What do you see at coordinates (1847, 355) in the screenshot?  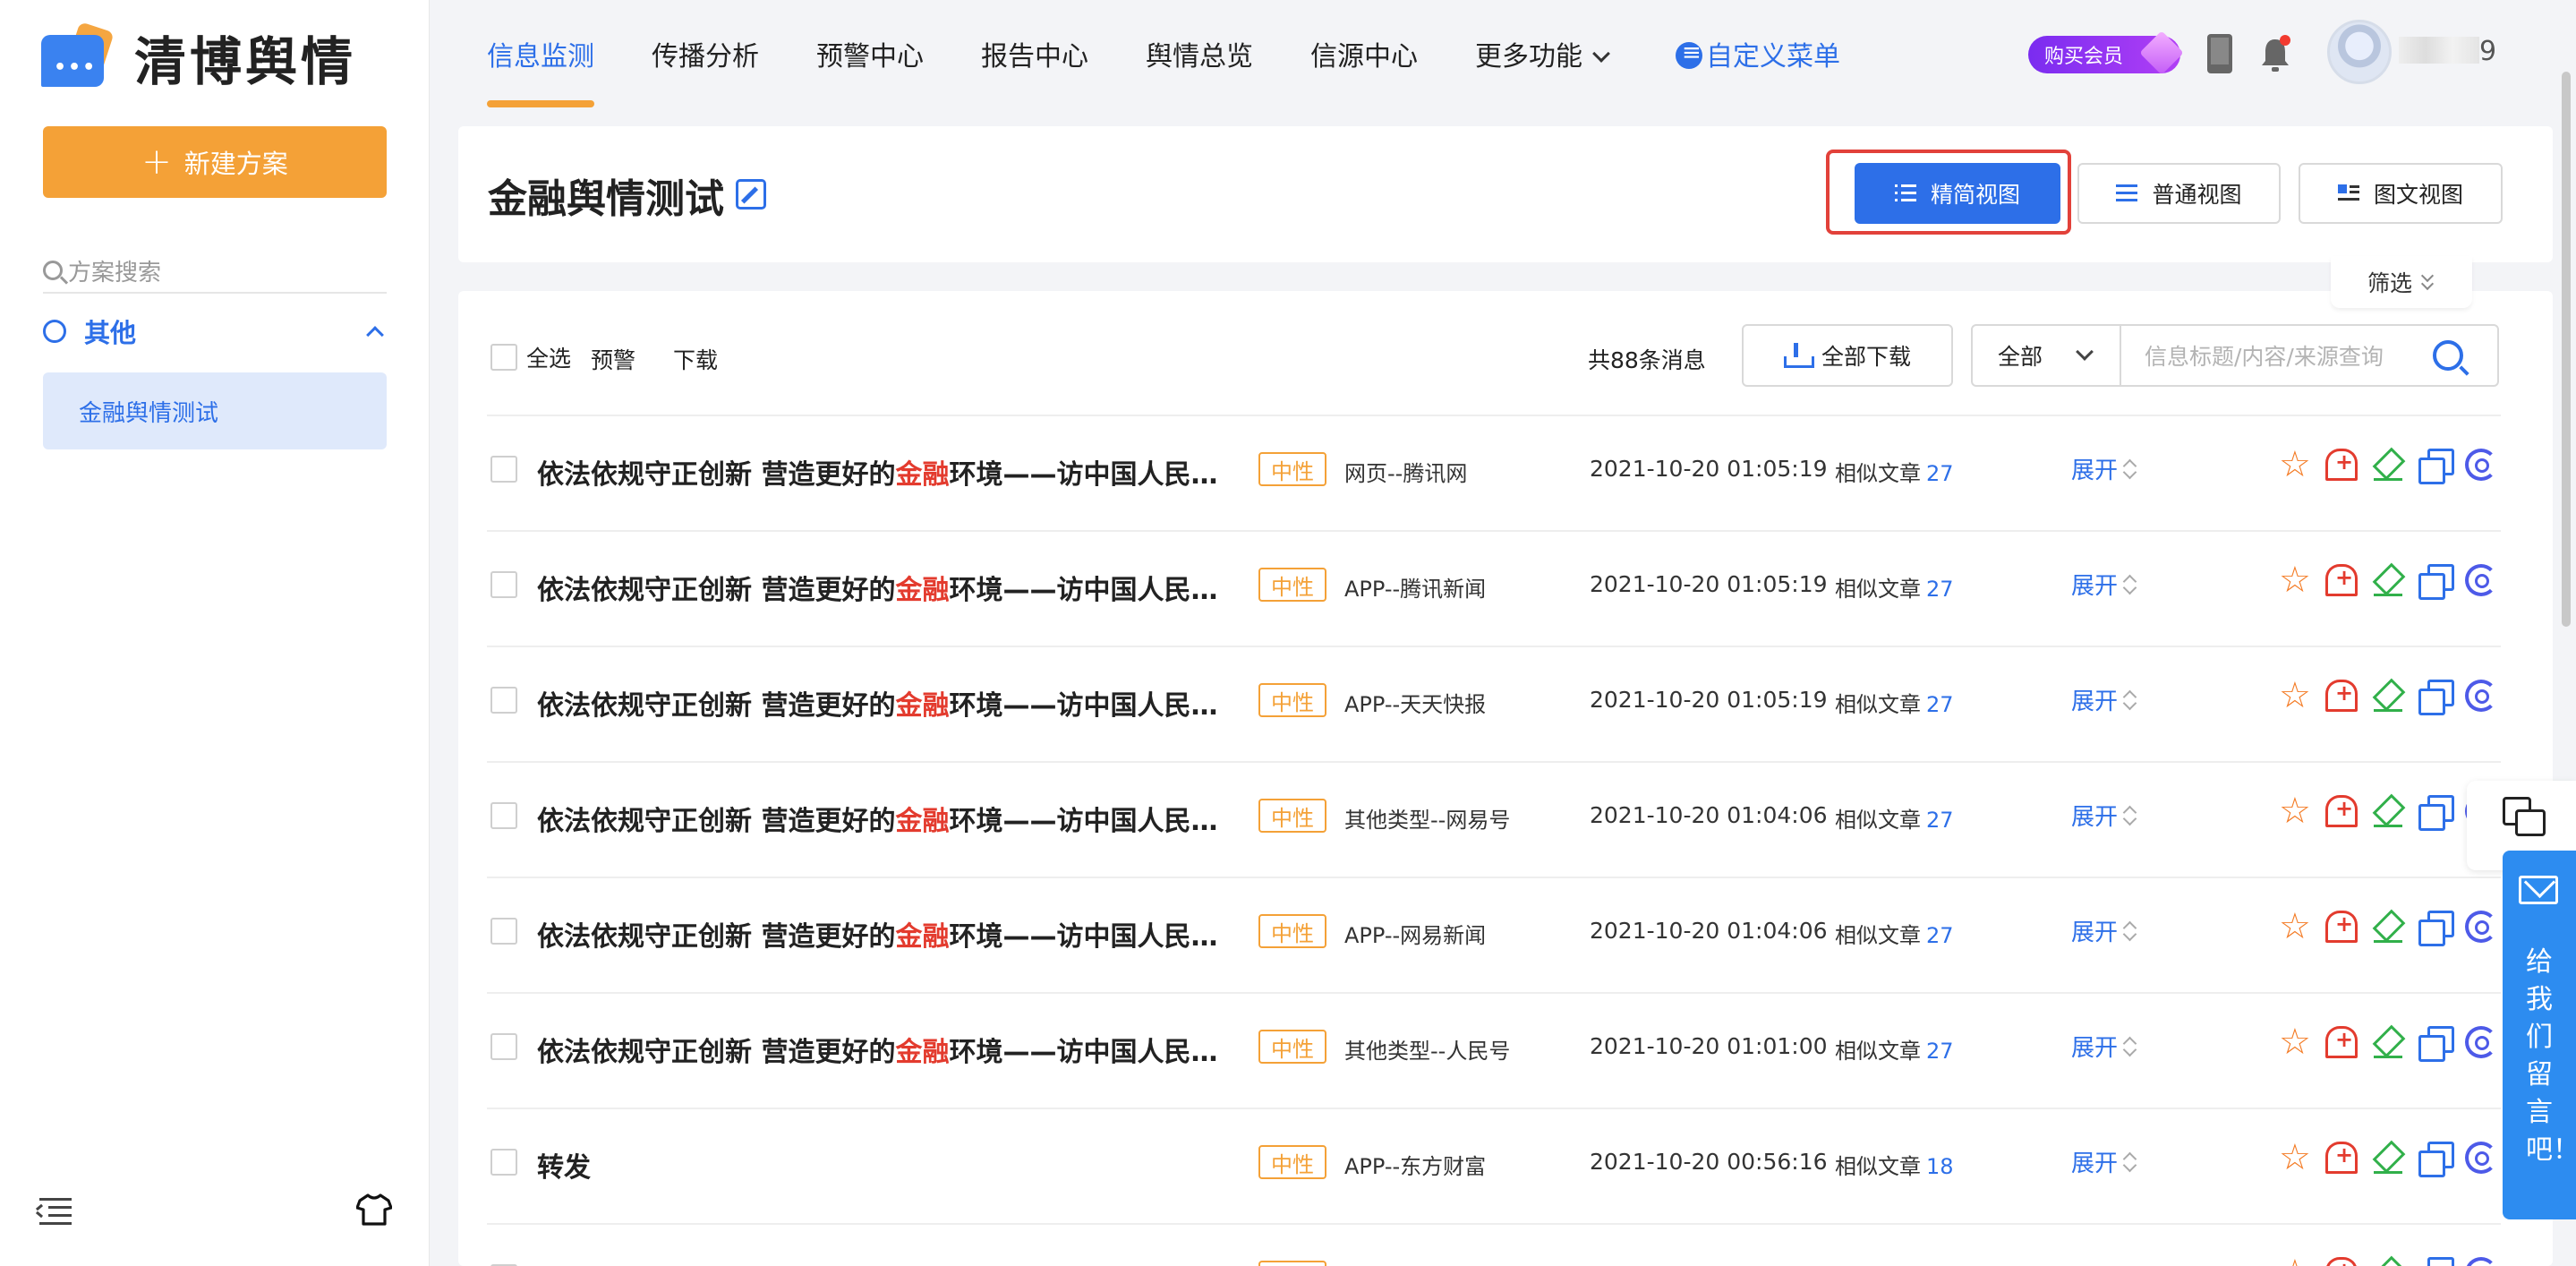 I see `download-all-button: 全部下载` at bounding box center [1847, 355].